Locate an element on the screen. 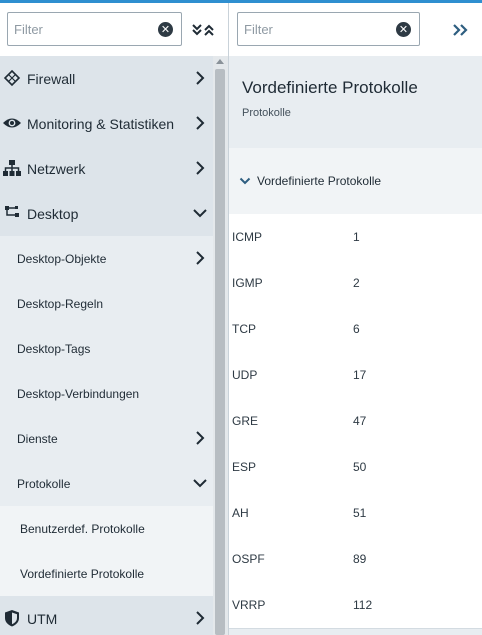 This screenshot has height=635, width=482. nav-item-monitoring: Monitoring & Statistiken is located at coordinates (106, 123).